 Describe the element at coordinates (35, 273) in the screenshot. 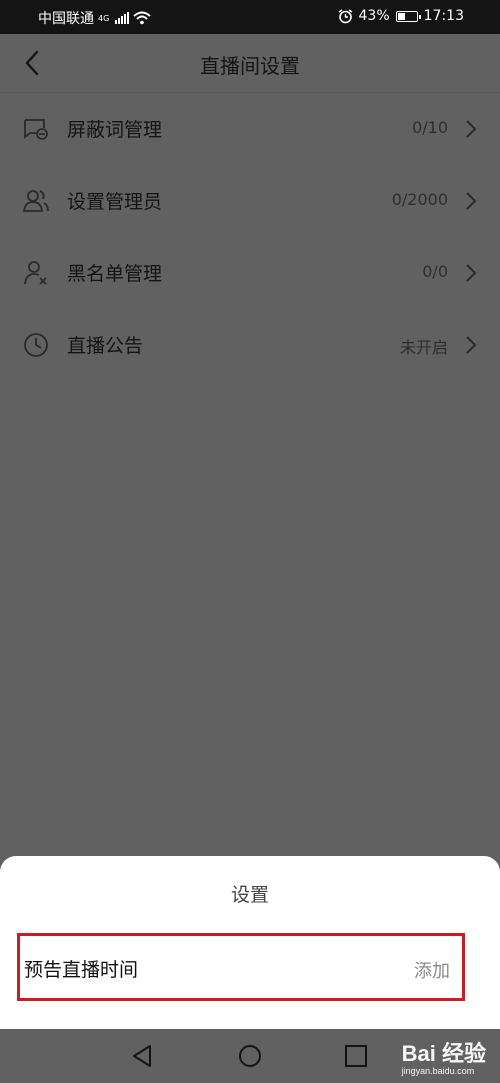

I see `blacklist-icon` at that location.